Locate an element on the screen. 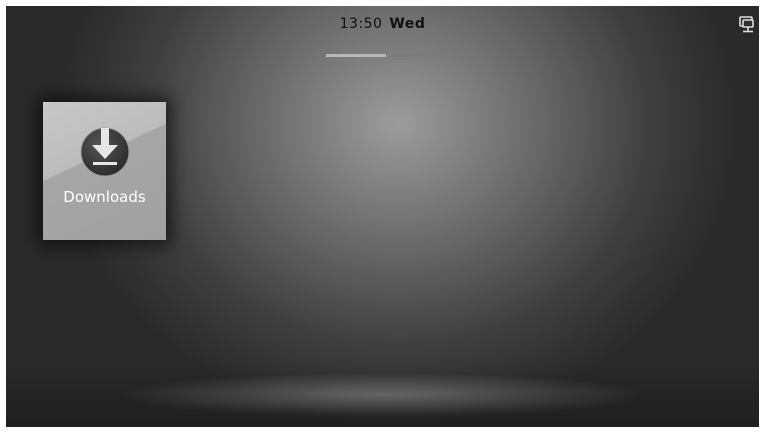 This screenshot has width=761, height=433. network-monitor-icon is located at coordinates (746, 25).